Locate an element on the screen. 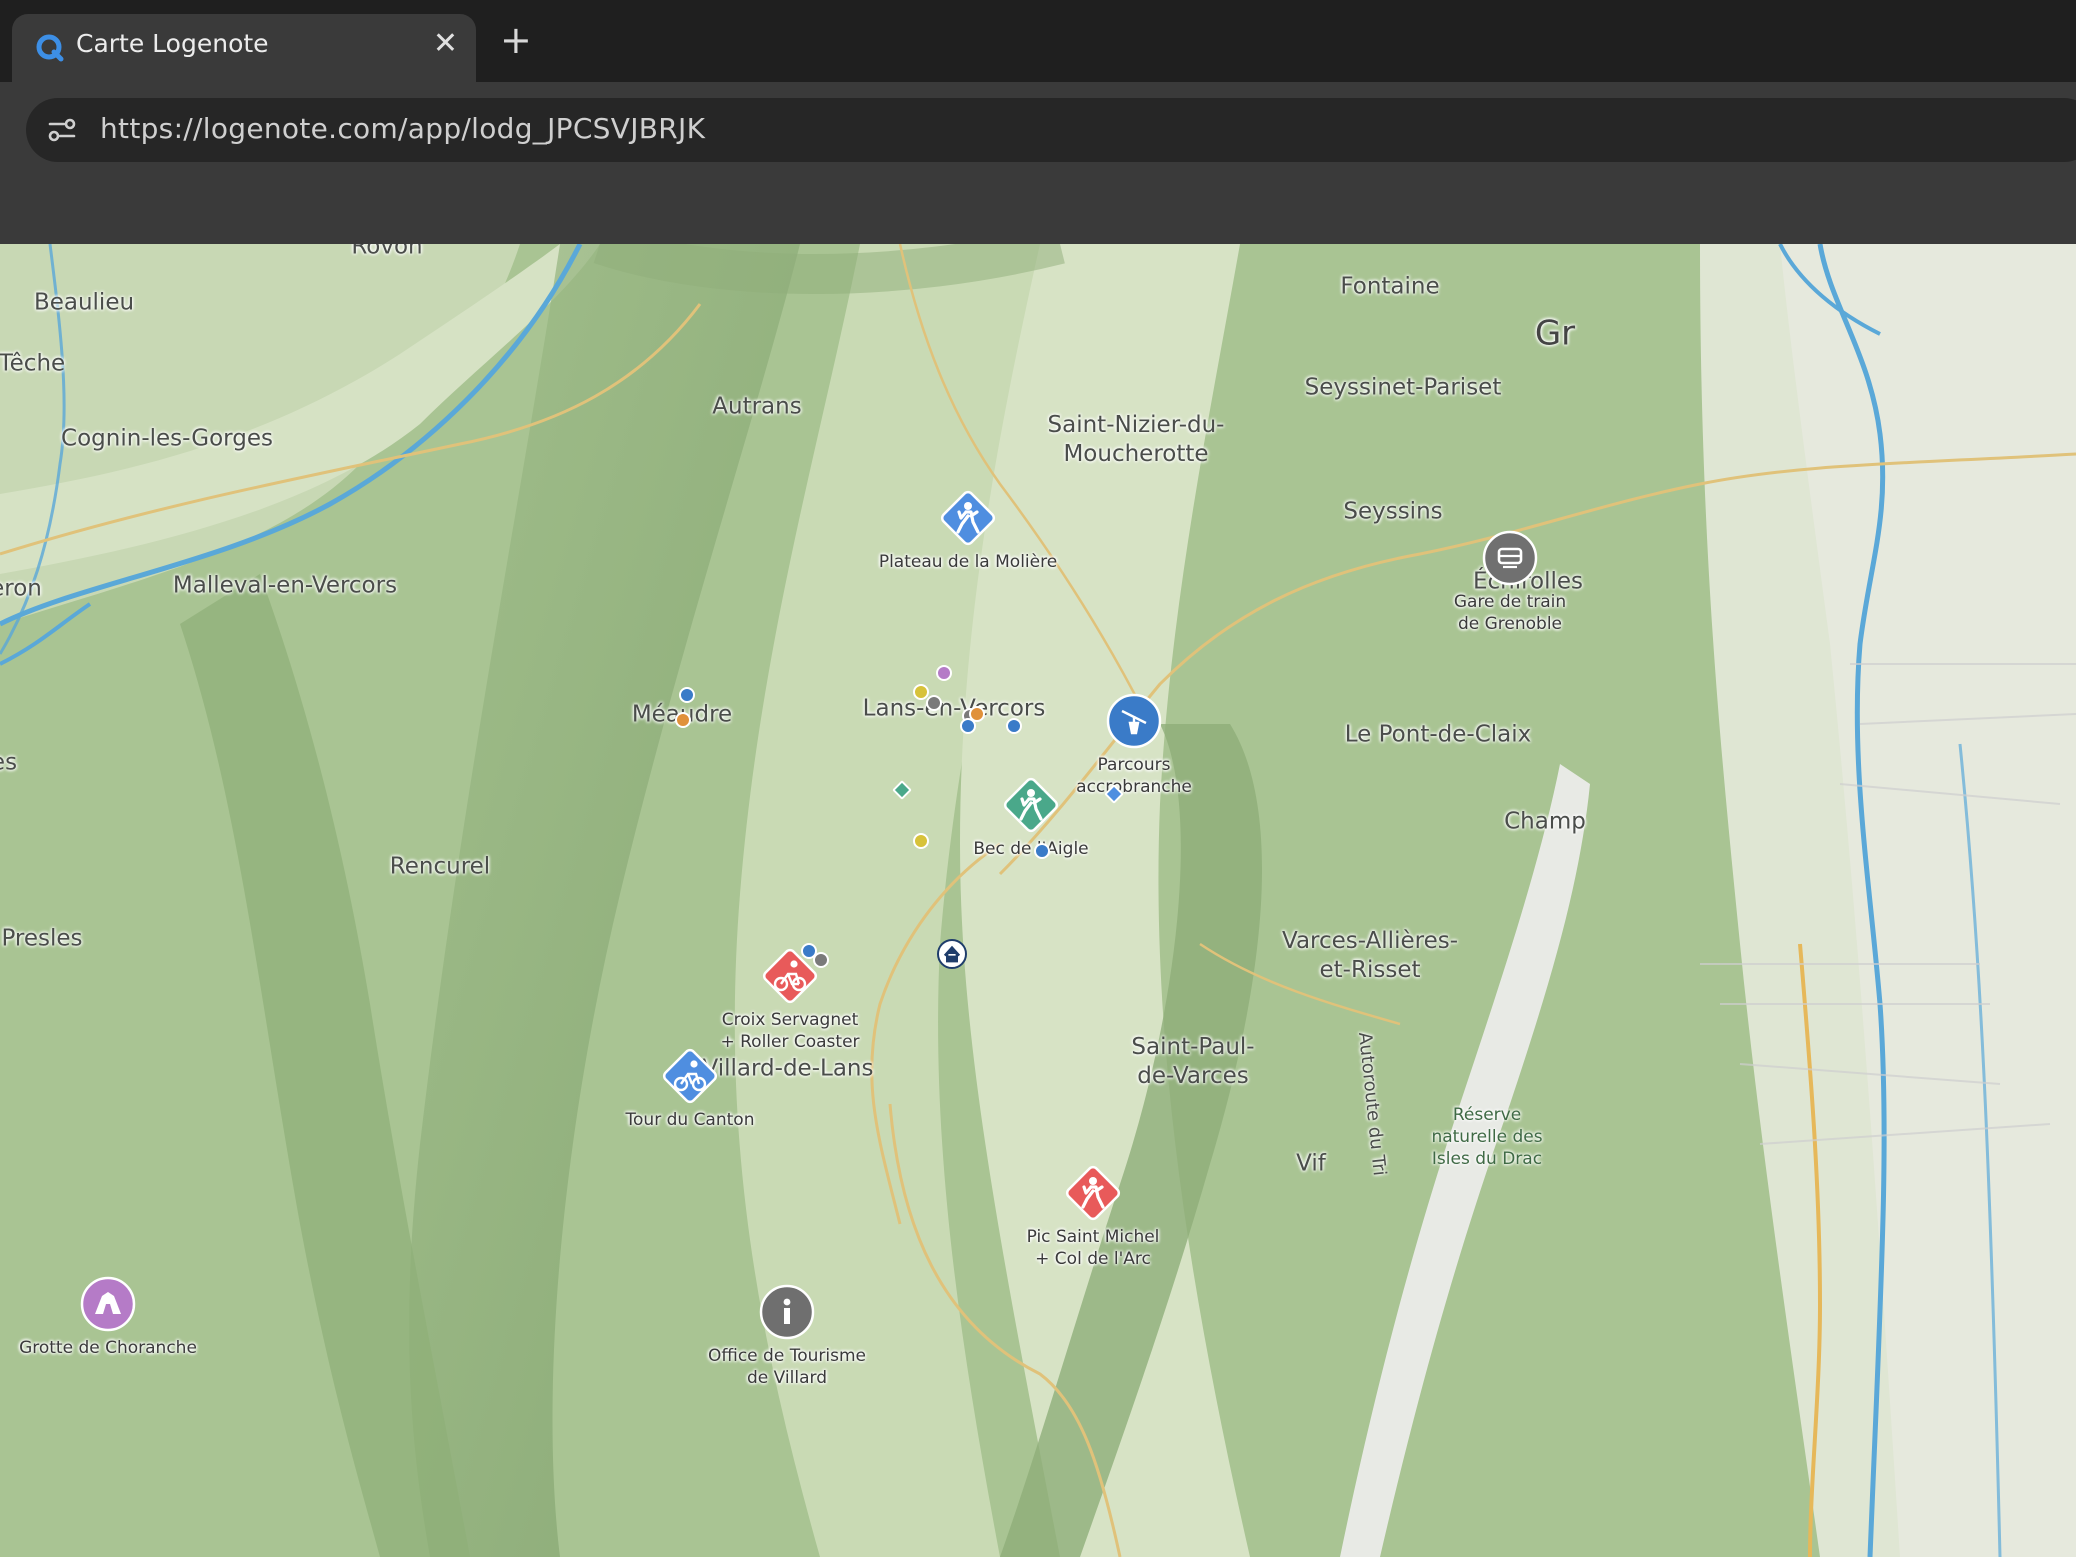 This screenshot has width=2076, height=1557. place-label-fontaine: Fontaine is located at coordinates (1390, 286).